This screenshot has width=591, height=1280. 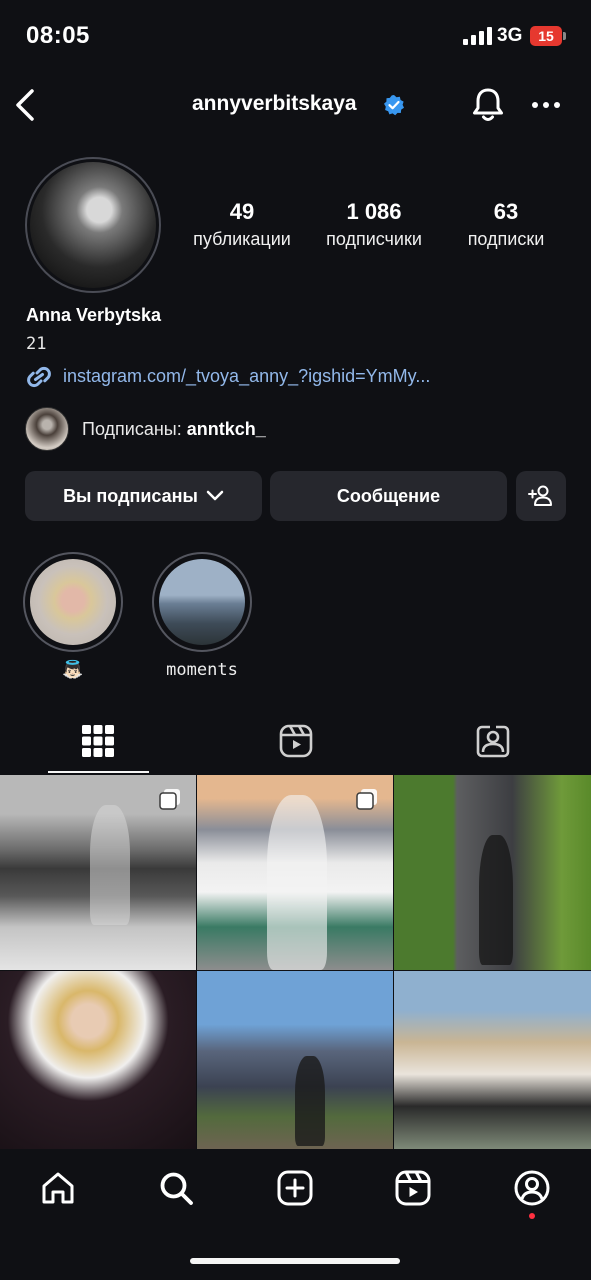 What do you see at coordinates (394, 105) in the screenshot?
I see `verified-badge-icon` at bounding box center [394, 105].